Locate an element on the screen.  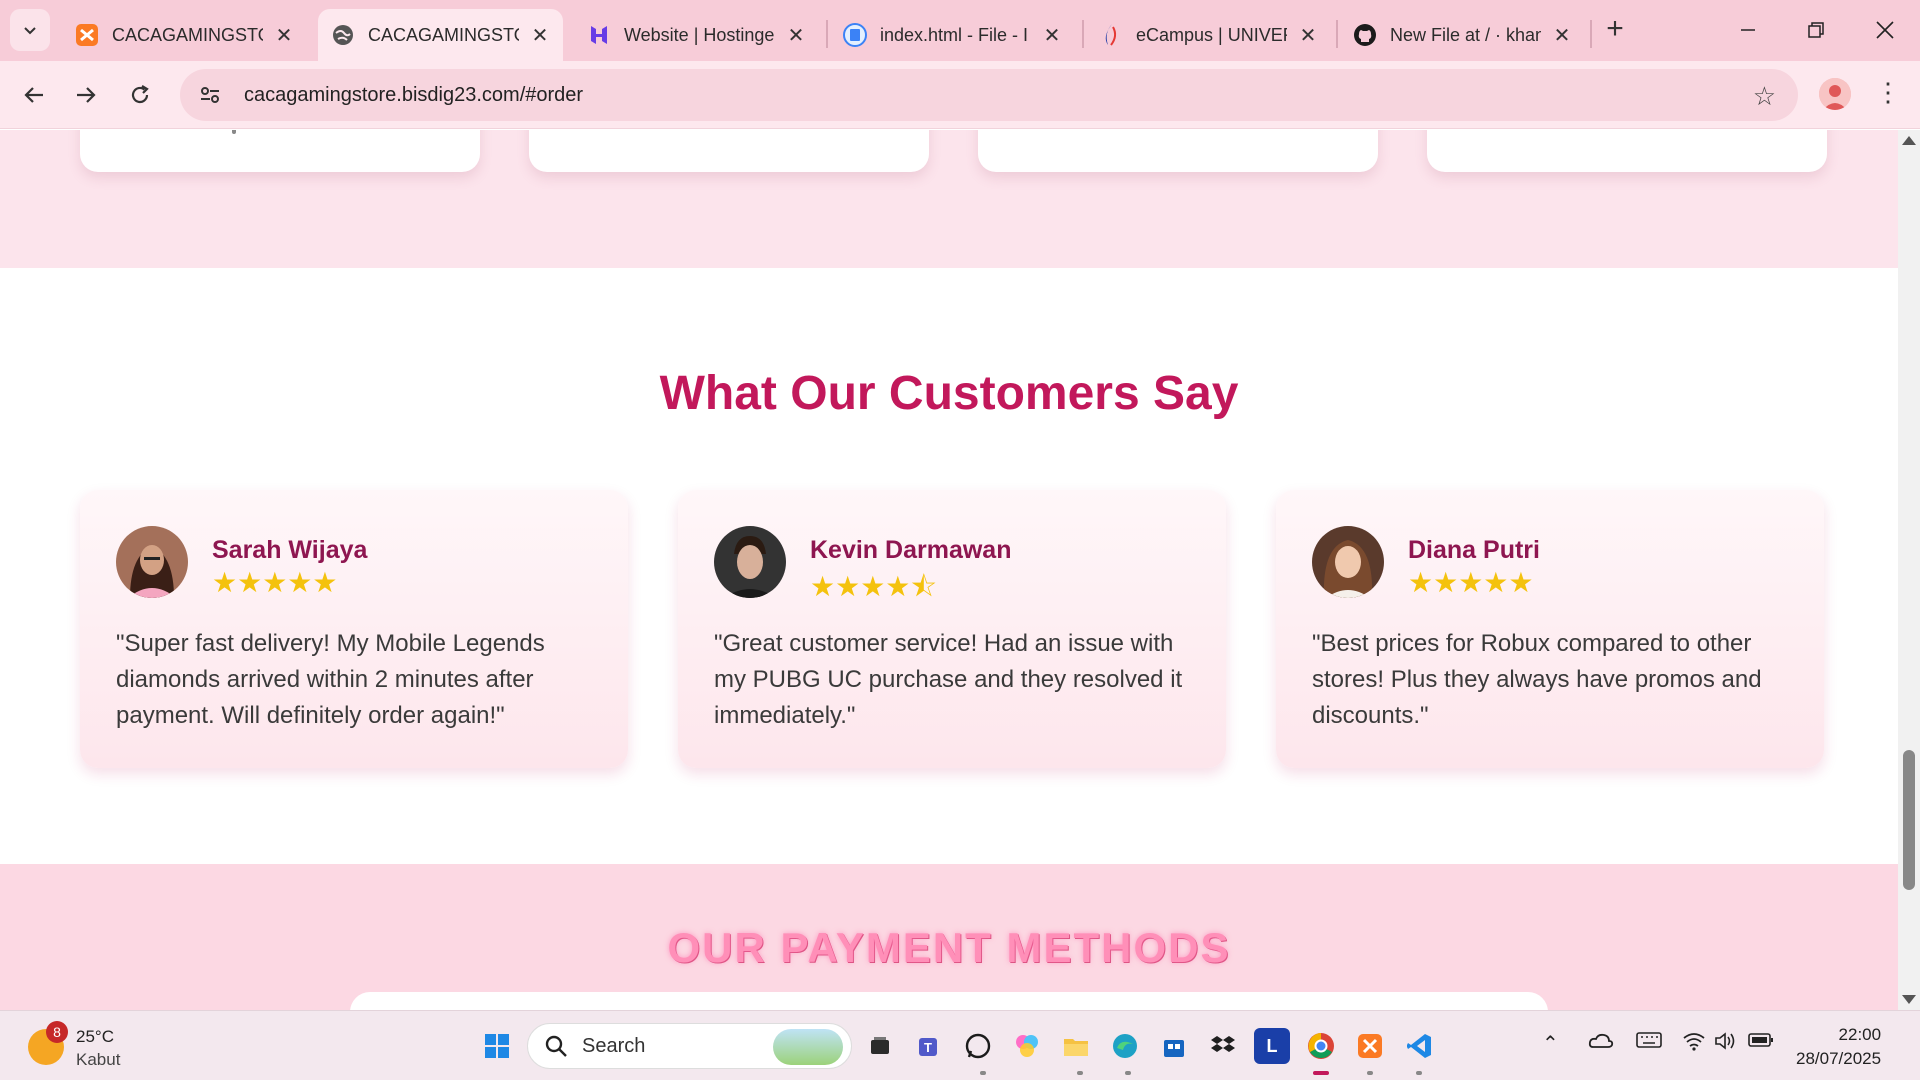
tab-2: Website | Hostinger ✕ is located at coordinates (696, 35).